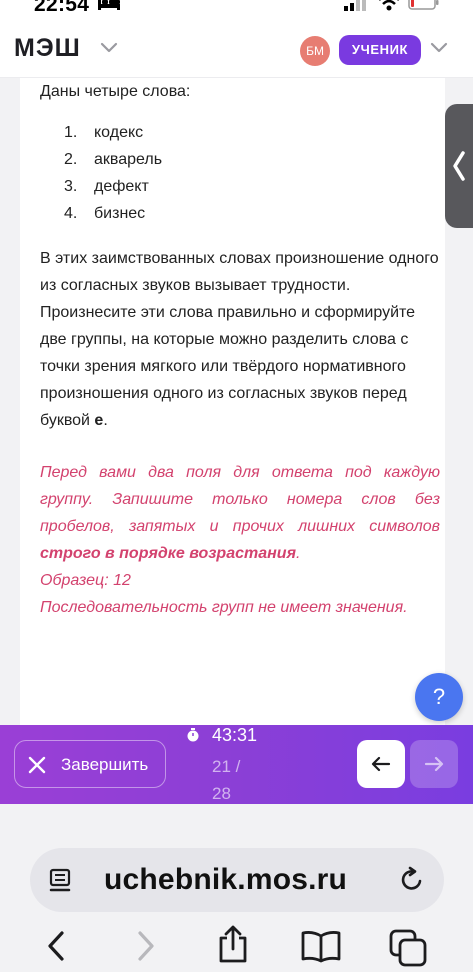 The width and height of the screenshot is (473, 972). Describe the element at coordinates (298, 553) in the screenshot. I see `instruction-end: .` at that location.